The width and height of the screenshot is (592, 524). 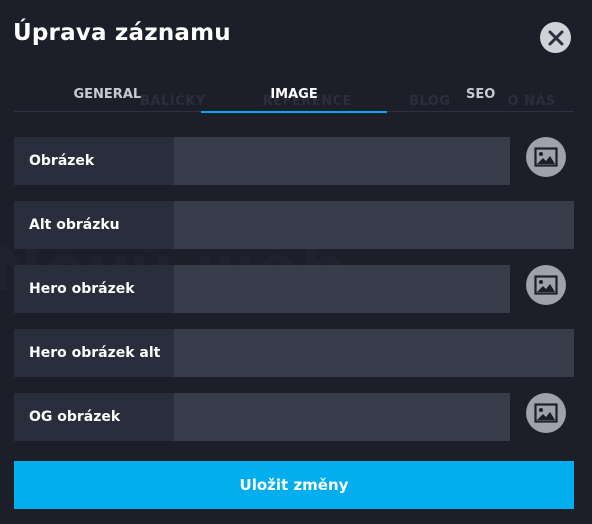 I want to click on field-label: Alt obrázku, so click(x=94, y=225).